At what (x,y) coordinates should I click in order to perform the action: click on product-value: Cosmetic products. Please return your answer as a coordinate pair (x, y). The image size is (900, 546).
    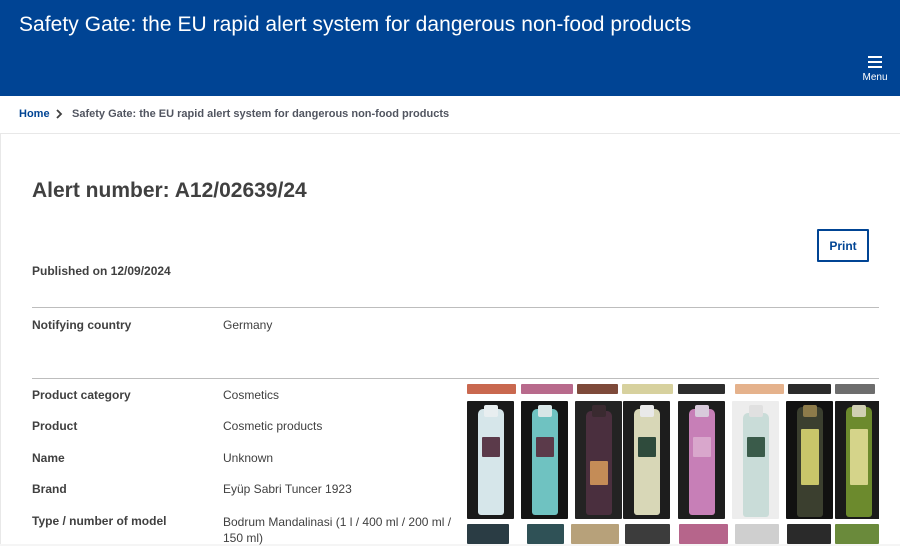
    Looking at the image, I should click on (273, 426).